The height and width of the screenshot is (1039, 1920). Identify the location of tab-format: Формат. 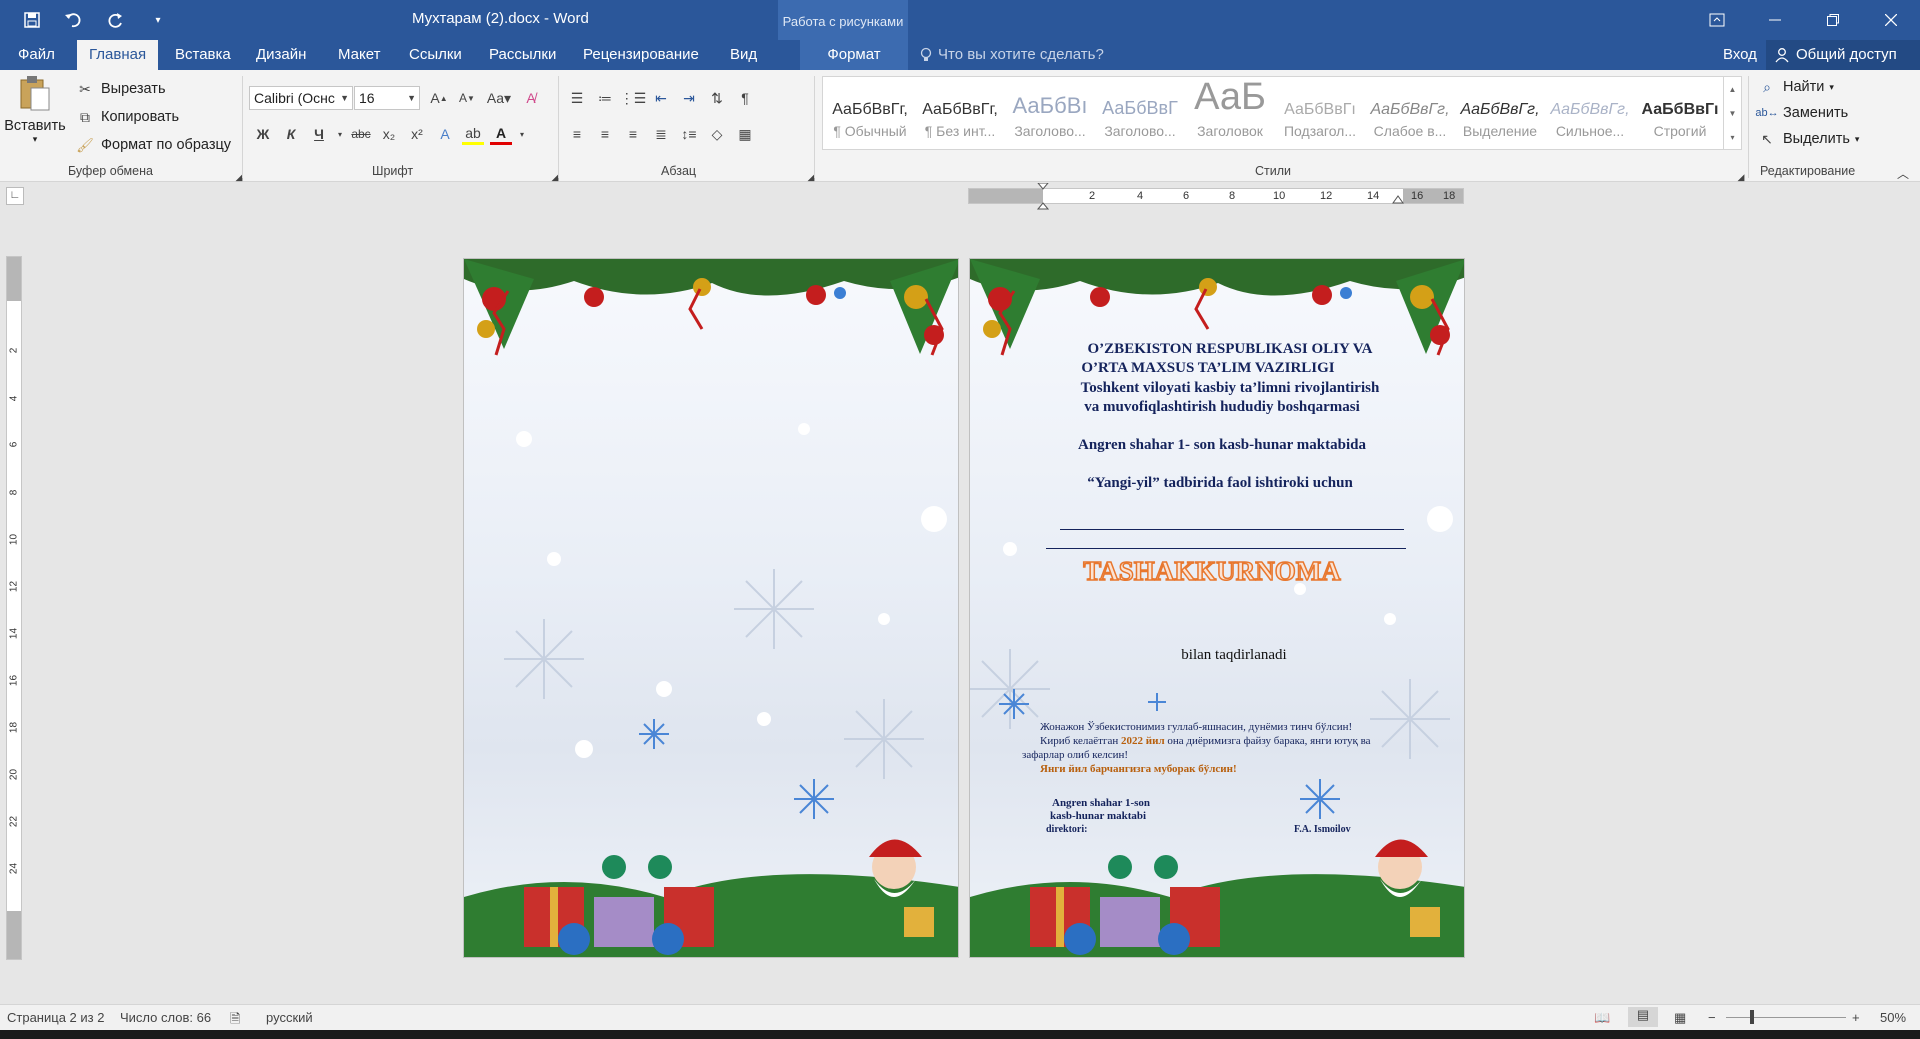
(854, 55).